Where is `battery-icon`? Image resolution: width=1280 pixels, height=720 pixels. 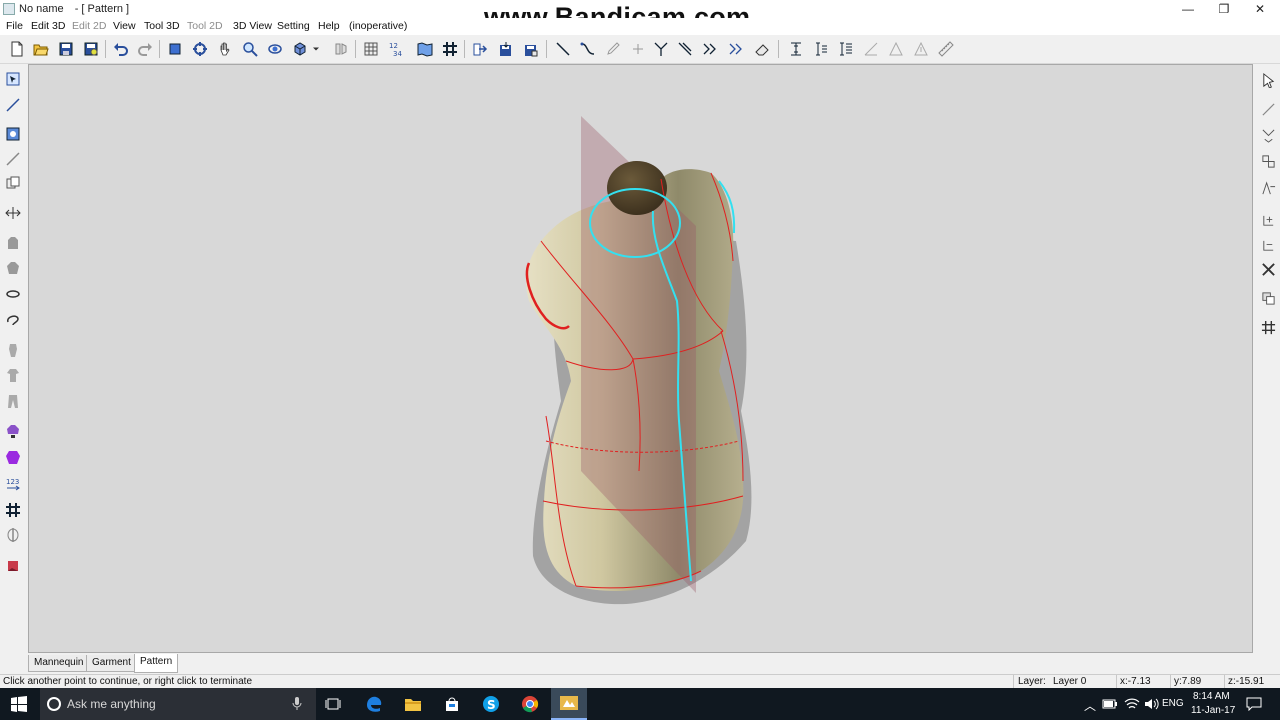
battery-icon is located at coordinates (1110, 704).